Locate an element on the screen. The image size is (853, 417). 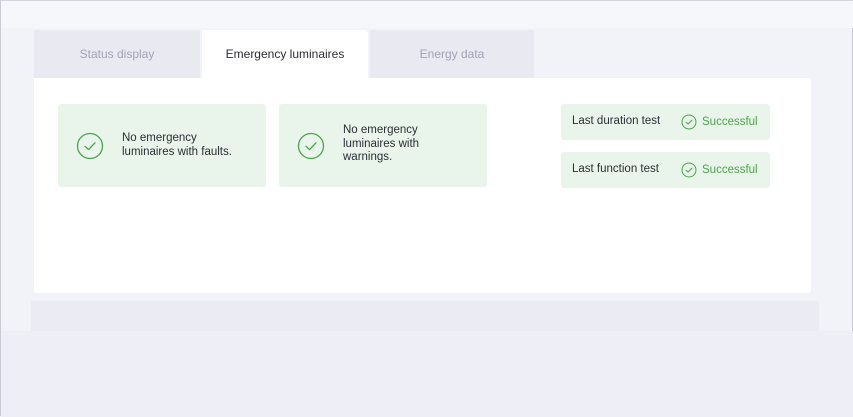
tab-status-display: Status display is located at coordinates (117, 54).